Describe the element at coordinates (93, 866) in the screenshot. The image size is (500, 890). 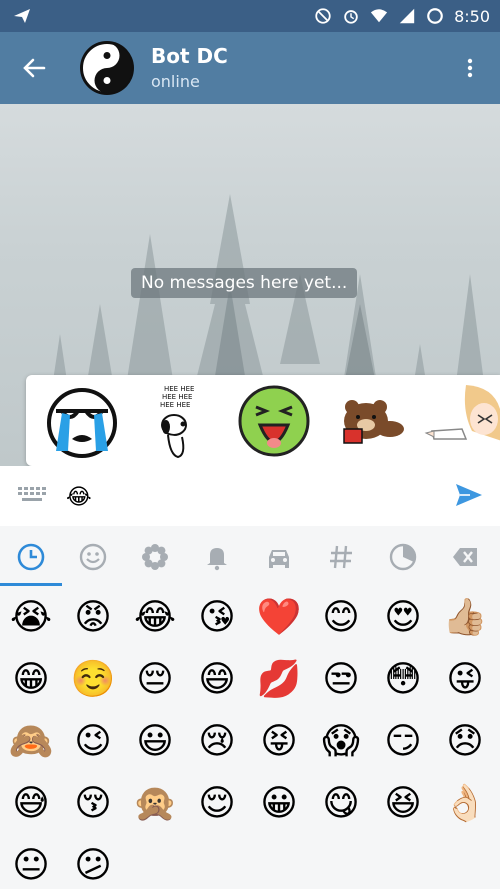
I see `emoji-item: 😕` at that location.